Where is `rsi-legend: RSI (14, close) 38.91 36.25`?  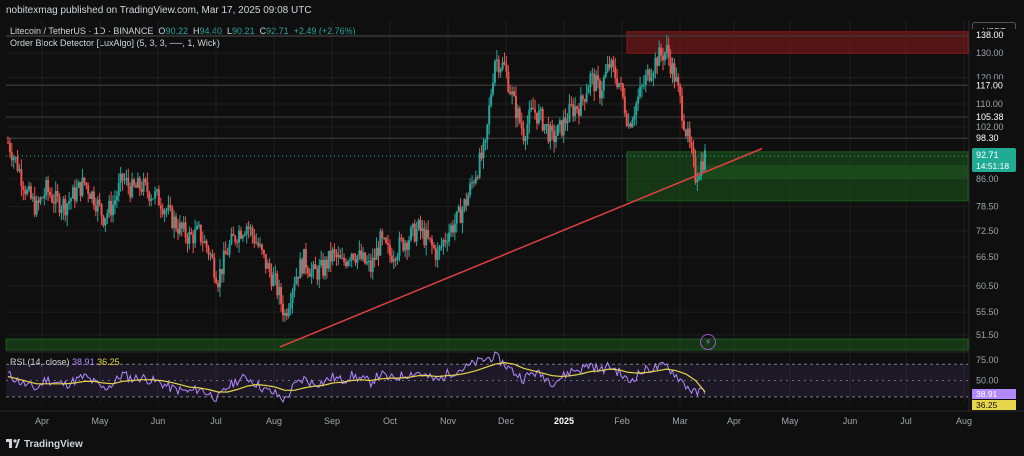
rsi-legend: RSI (14, close) 38.91 36.25 is located at coordinates (65, 362).